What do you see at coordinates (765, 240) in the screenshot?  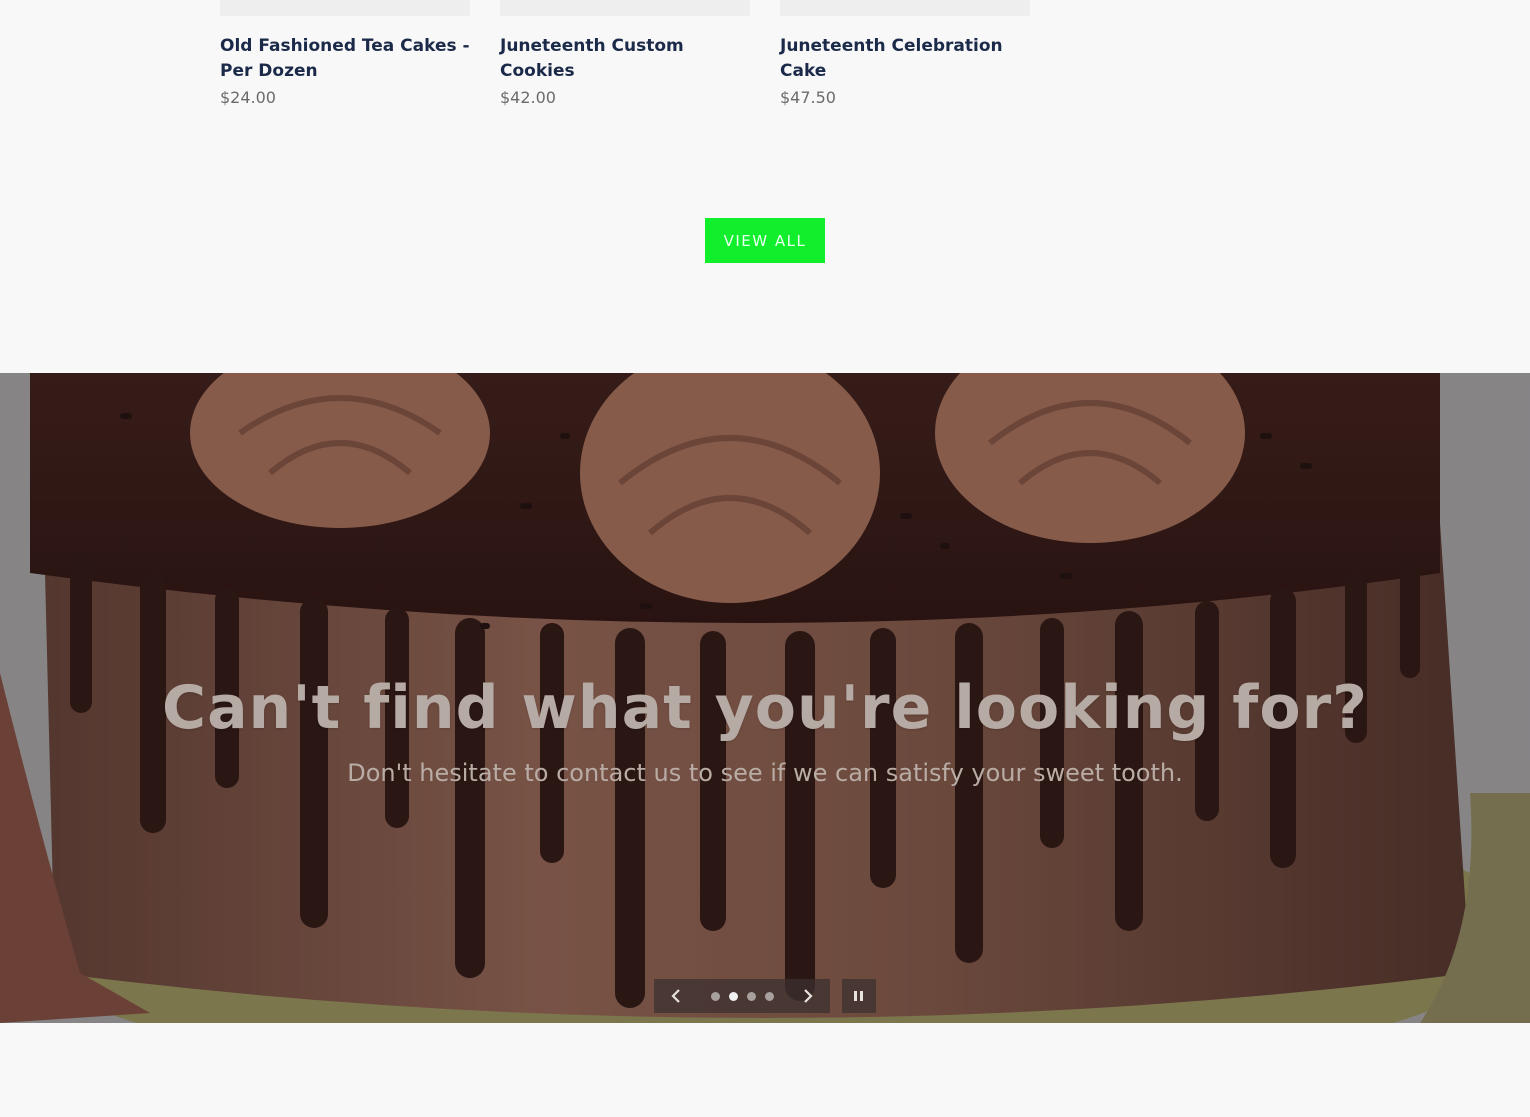 I see `view-all-button: VIEW ALL` at bounding box center [765, 240].